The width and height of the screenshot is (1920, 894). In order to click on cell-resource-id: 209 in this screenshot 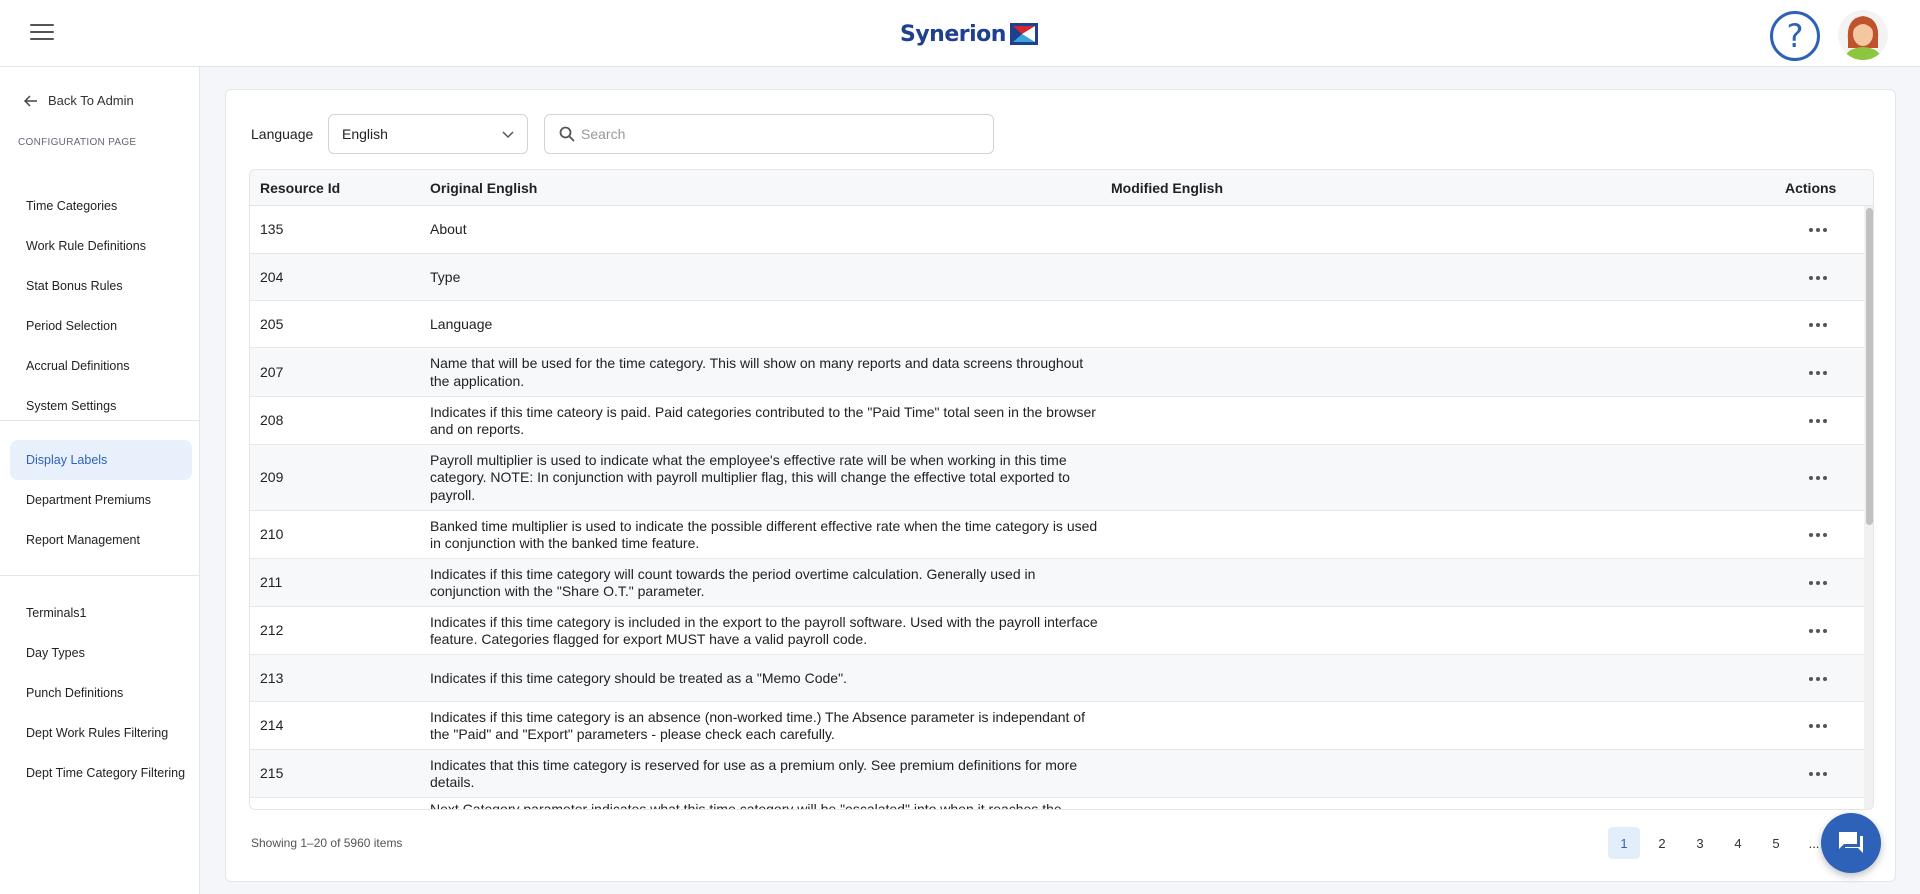, I will do `click(272, 477)`.